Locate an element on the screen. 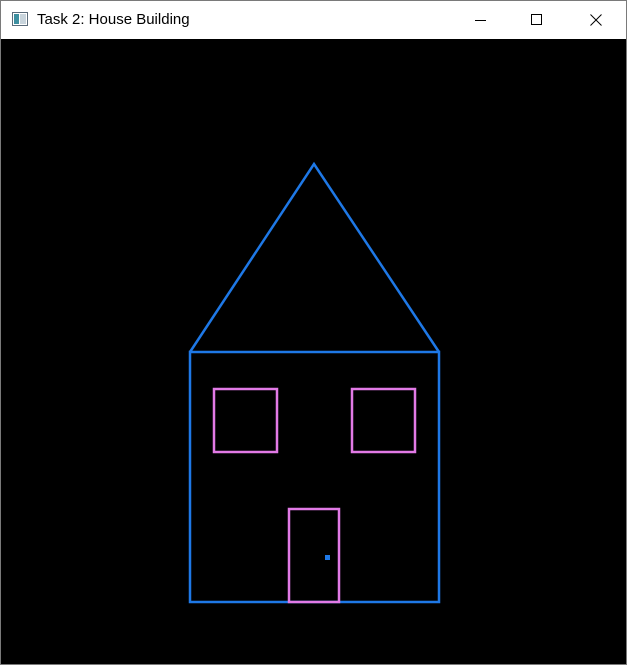 The height and width of the screenshot is (665, 627). maximize-icon is located at coordinates (536, 19).